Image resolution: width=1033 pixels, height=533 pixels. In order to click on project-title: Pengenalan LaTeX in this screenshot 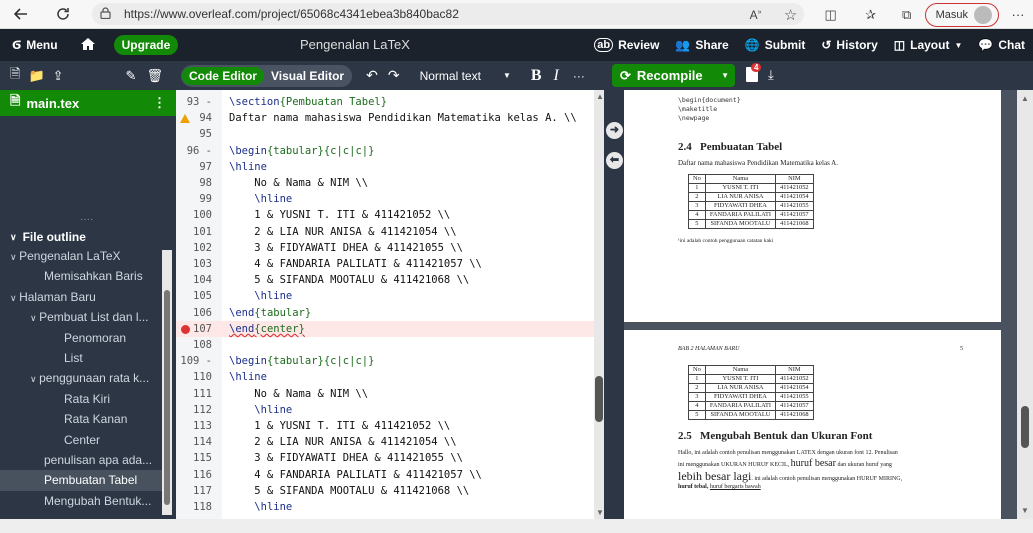, I will do `click(355, 45)`.